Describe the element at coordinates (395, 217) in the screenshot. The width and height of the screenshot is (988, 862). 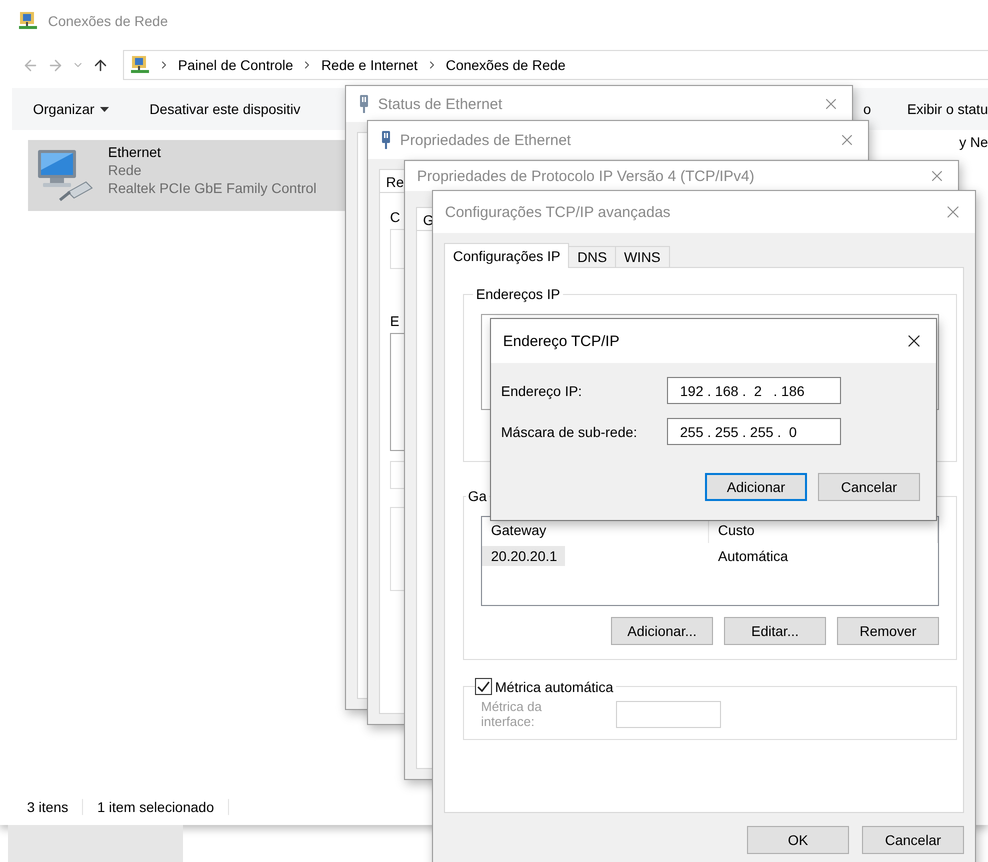
I see `field-label: C` at that location.